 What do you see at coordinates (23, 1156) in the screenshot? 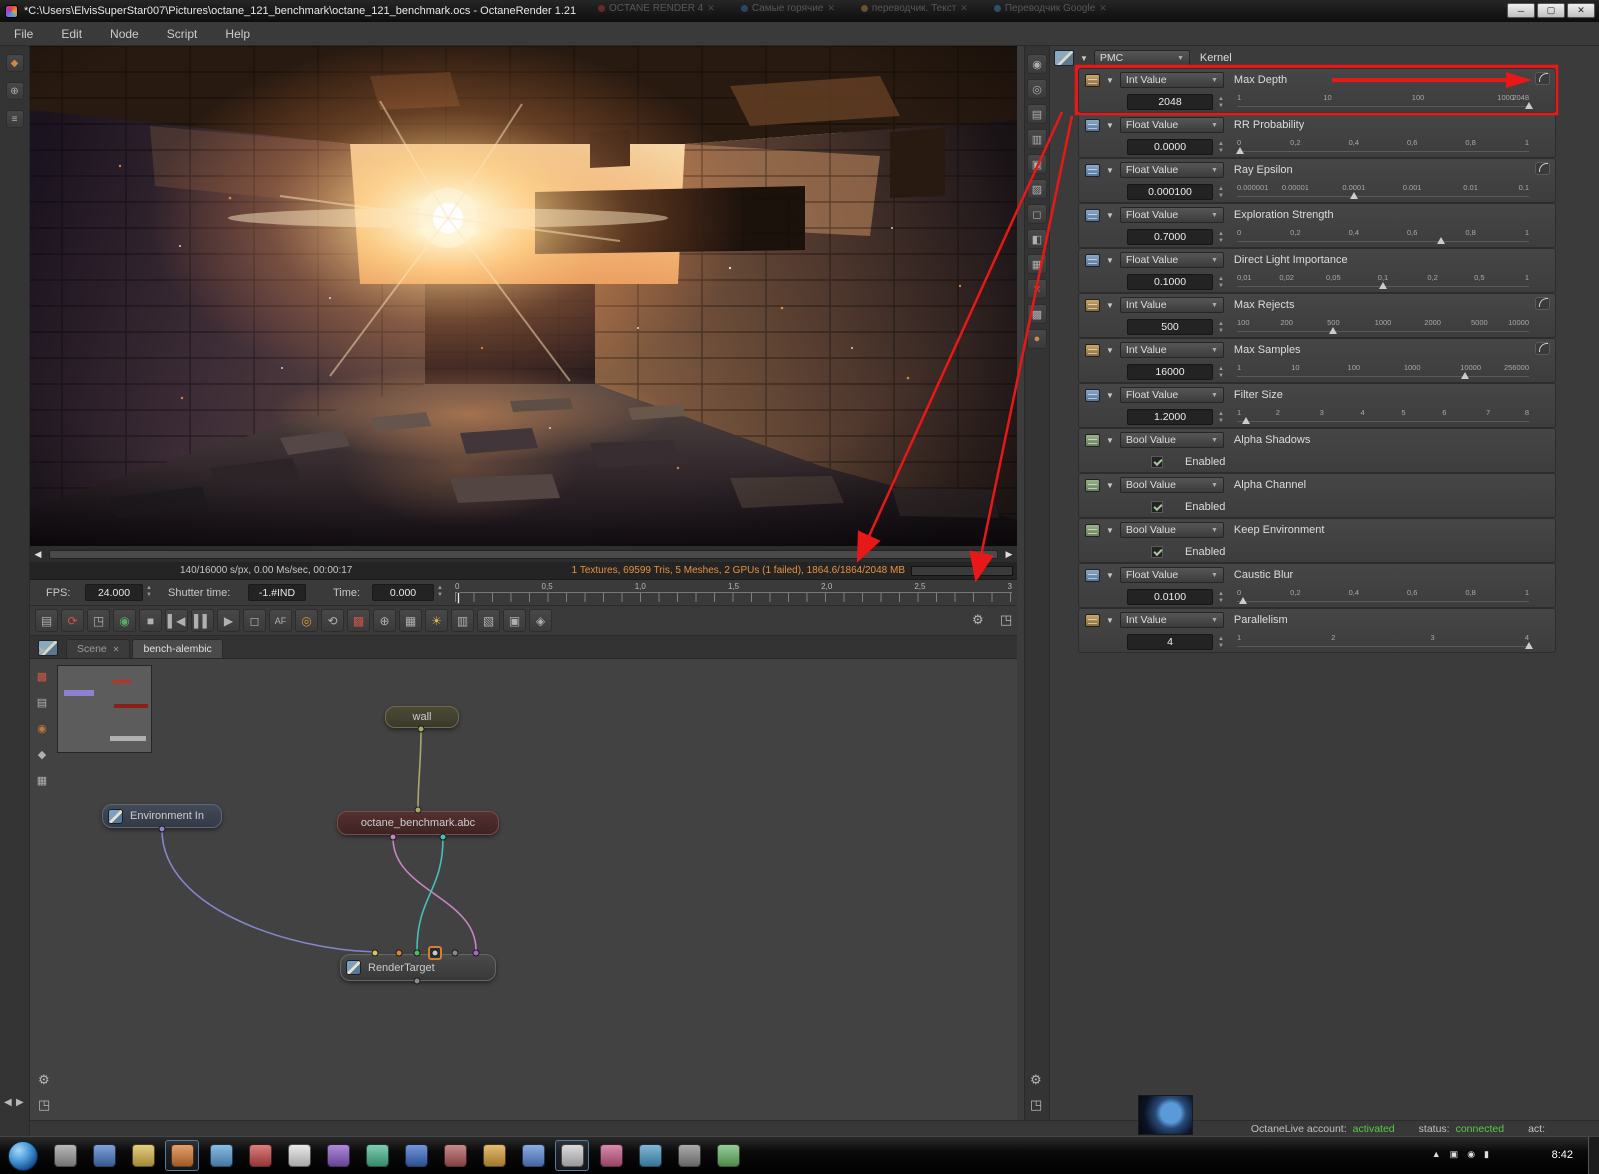
I see `start-button` at bounding box center [23, 1156].